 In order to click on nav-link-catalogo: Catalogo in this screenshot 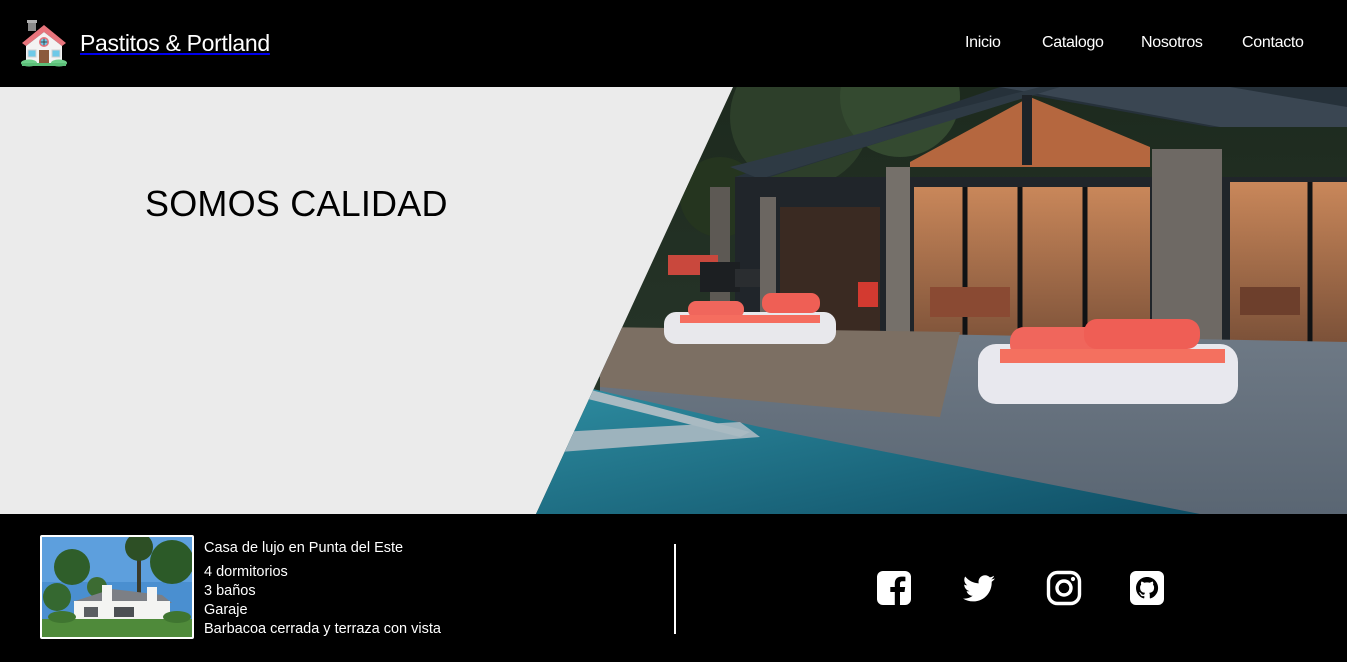, I will do `click(1073, 43)`.